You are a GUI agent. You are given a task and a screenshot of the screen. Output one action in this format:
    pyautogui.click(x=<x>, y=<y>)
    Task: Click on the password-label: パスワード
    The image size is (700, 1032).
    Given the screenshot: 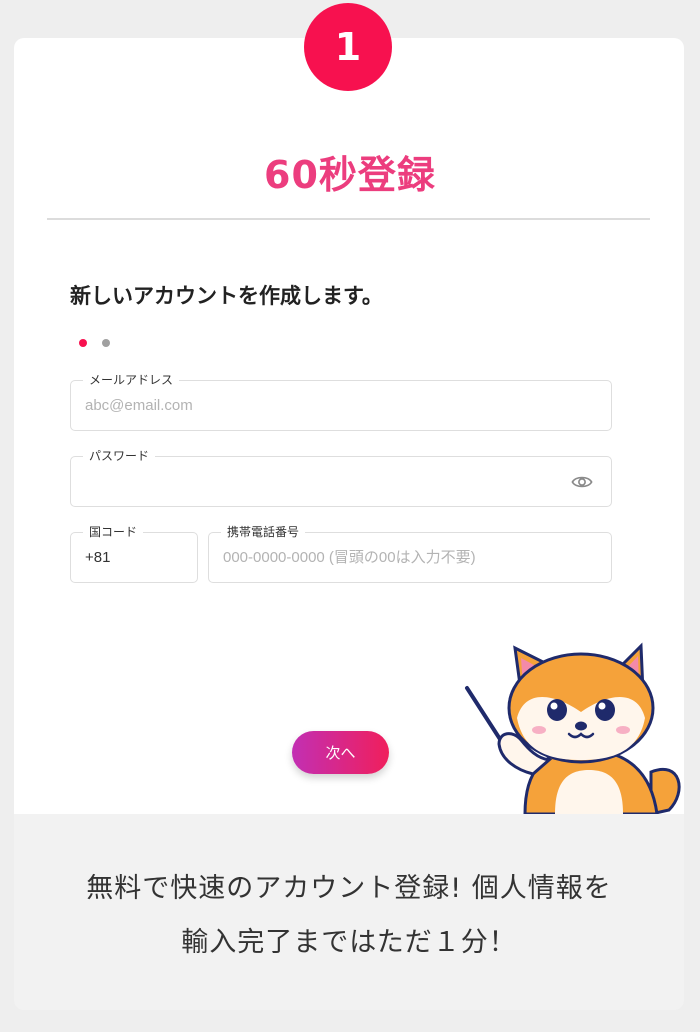 What is the action you would take?
    pyautogui.click(x=119, y=456)
    